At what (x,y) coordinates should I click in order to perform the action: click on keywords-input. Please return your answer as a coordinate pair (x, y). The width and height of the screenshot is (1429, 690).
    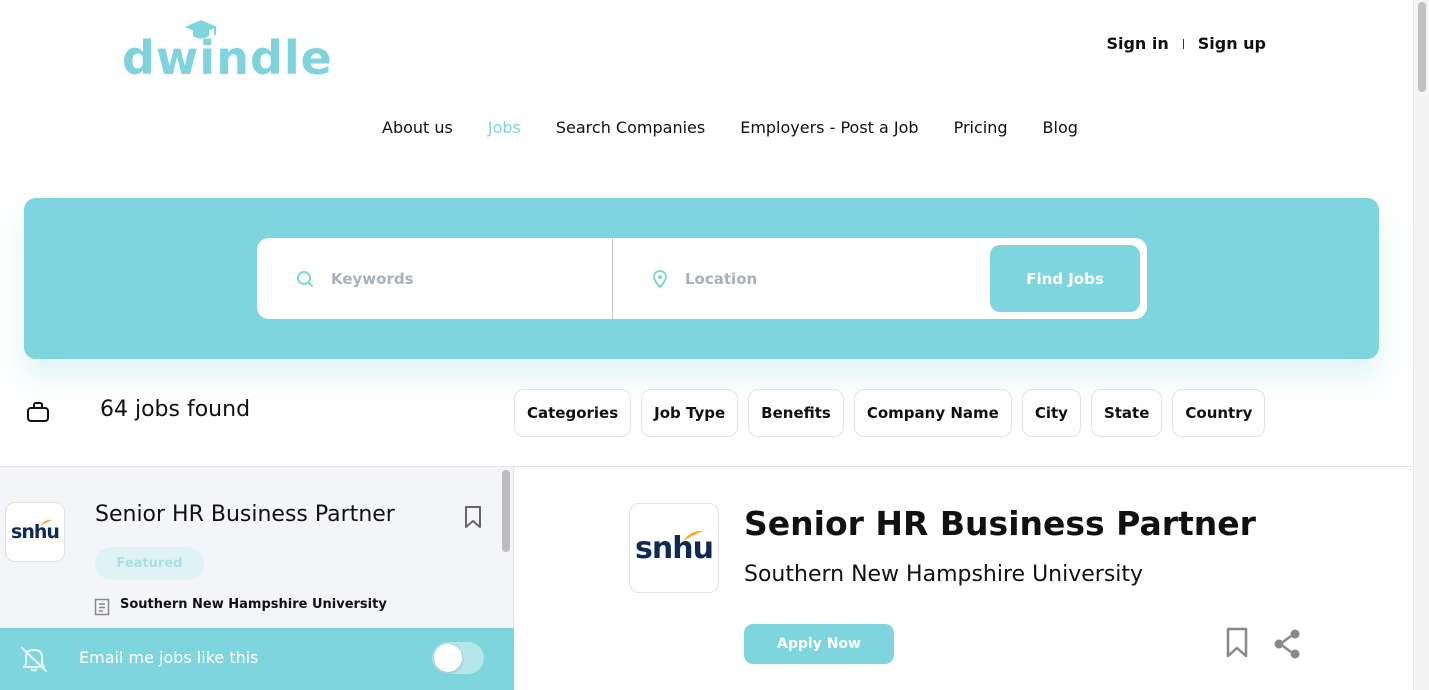
    Looking at the image, I should click on (456, 278).